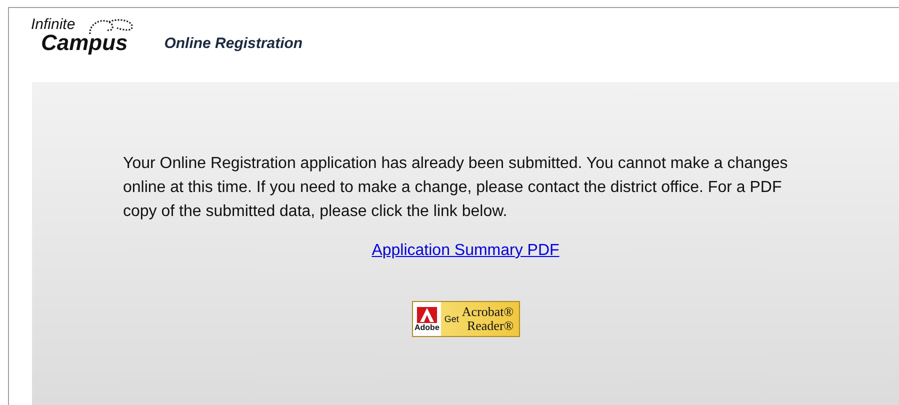 The width and height of the screenshot is (899, 405). I want to click on logo-text: Infinite, so click(53, 24).